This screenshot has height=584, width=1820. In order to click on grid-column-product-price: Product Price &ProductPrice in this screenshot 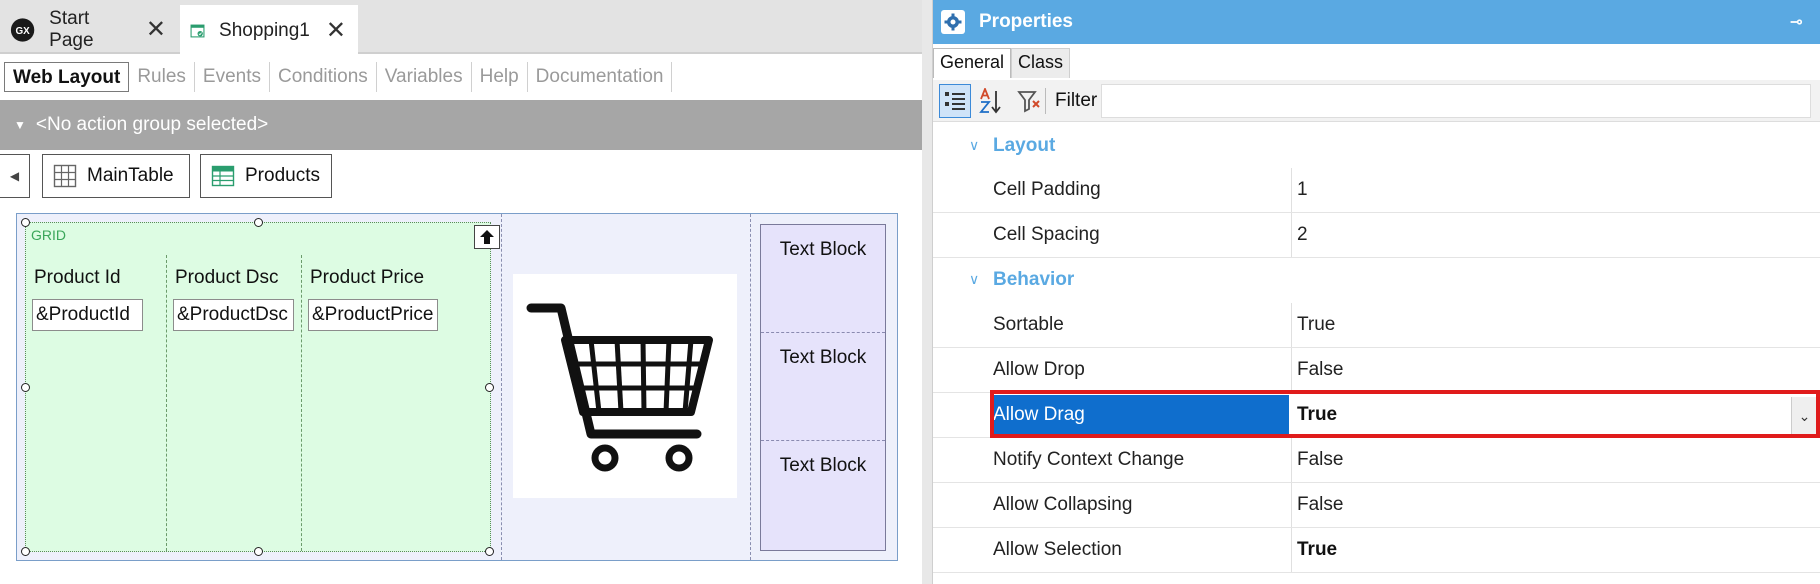, I will do `click(396, 403)`.